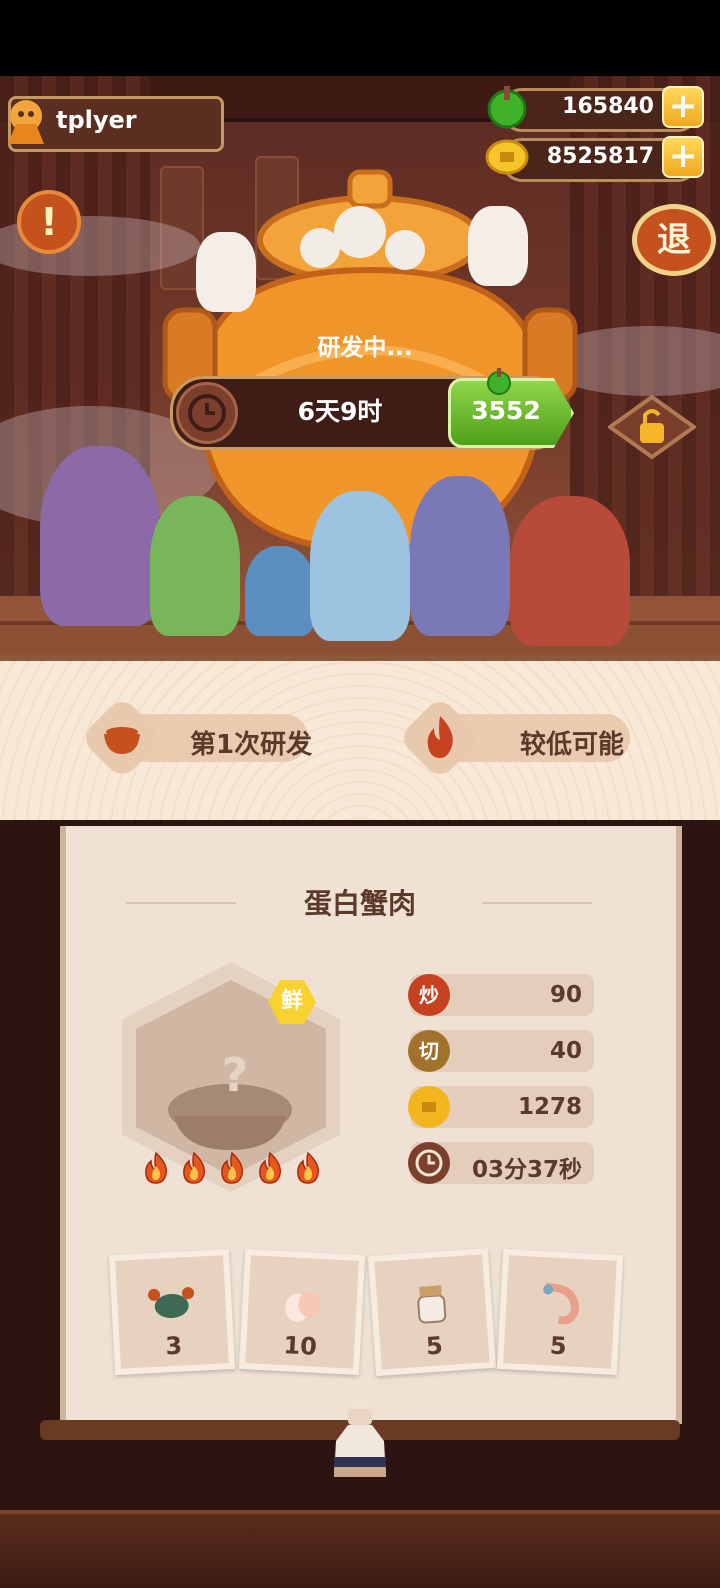  I want to click on ingredient-count: 3, so click(173, 1346).